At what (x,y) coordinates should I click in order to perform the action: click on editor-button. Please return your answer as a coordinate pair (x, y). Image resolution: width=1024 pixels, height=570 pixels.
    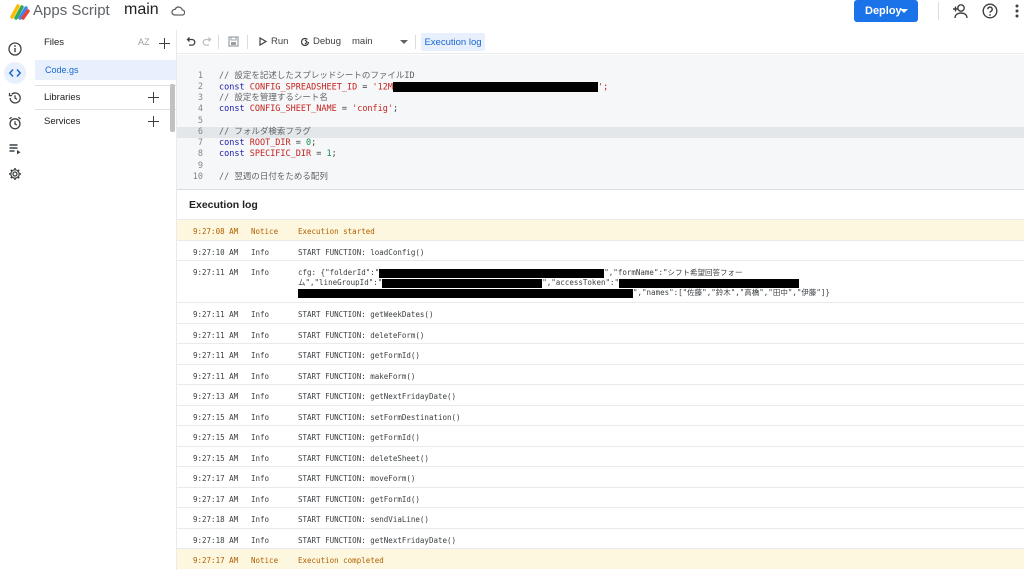
    Looking at the image, I should click on (15, 73).